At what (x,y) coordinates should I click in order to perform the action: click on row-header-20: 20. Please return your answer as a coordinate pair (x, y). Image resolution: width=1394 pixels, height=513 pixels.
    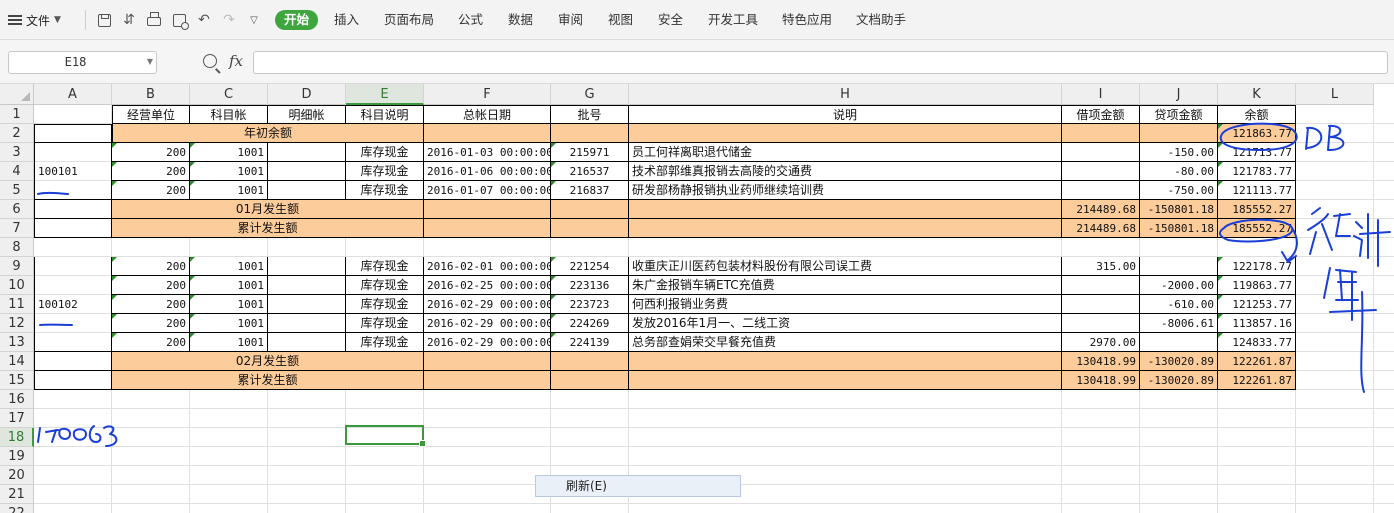
    Looking at the image, I should click on (17, 475).